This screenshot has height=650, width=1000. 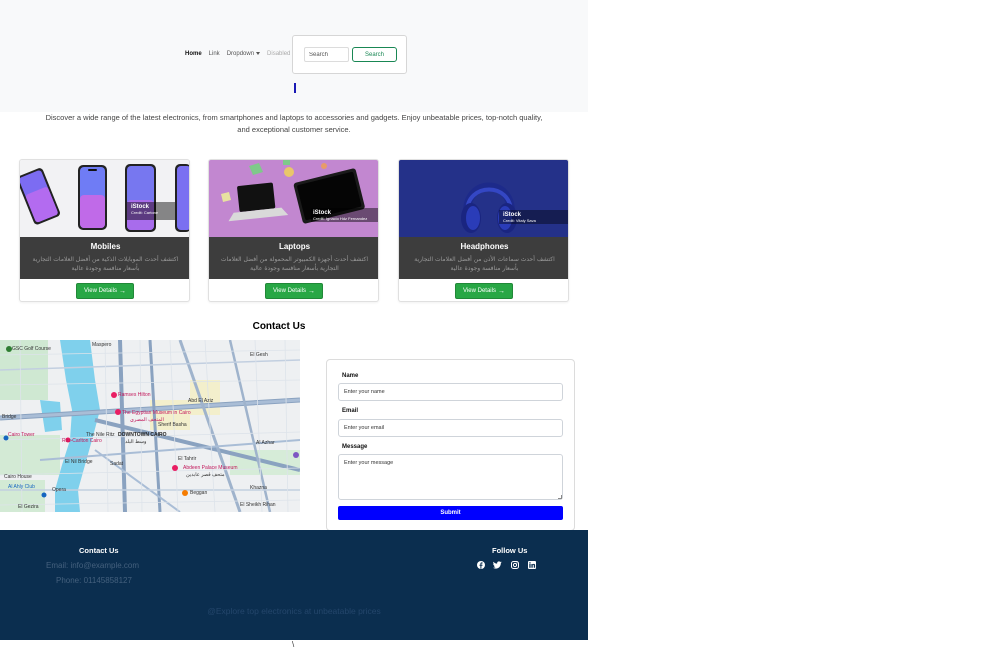 What do you see at coordinates (374, 54) in the screenshot?
I see `search-button: Search` at bounding box center [374, 54].